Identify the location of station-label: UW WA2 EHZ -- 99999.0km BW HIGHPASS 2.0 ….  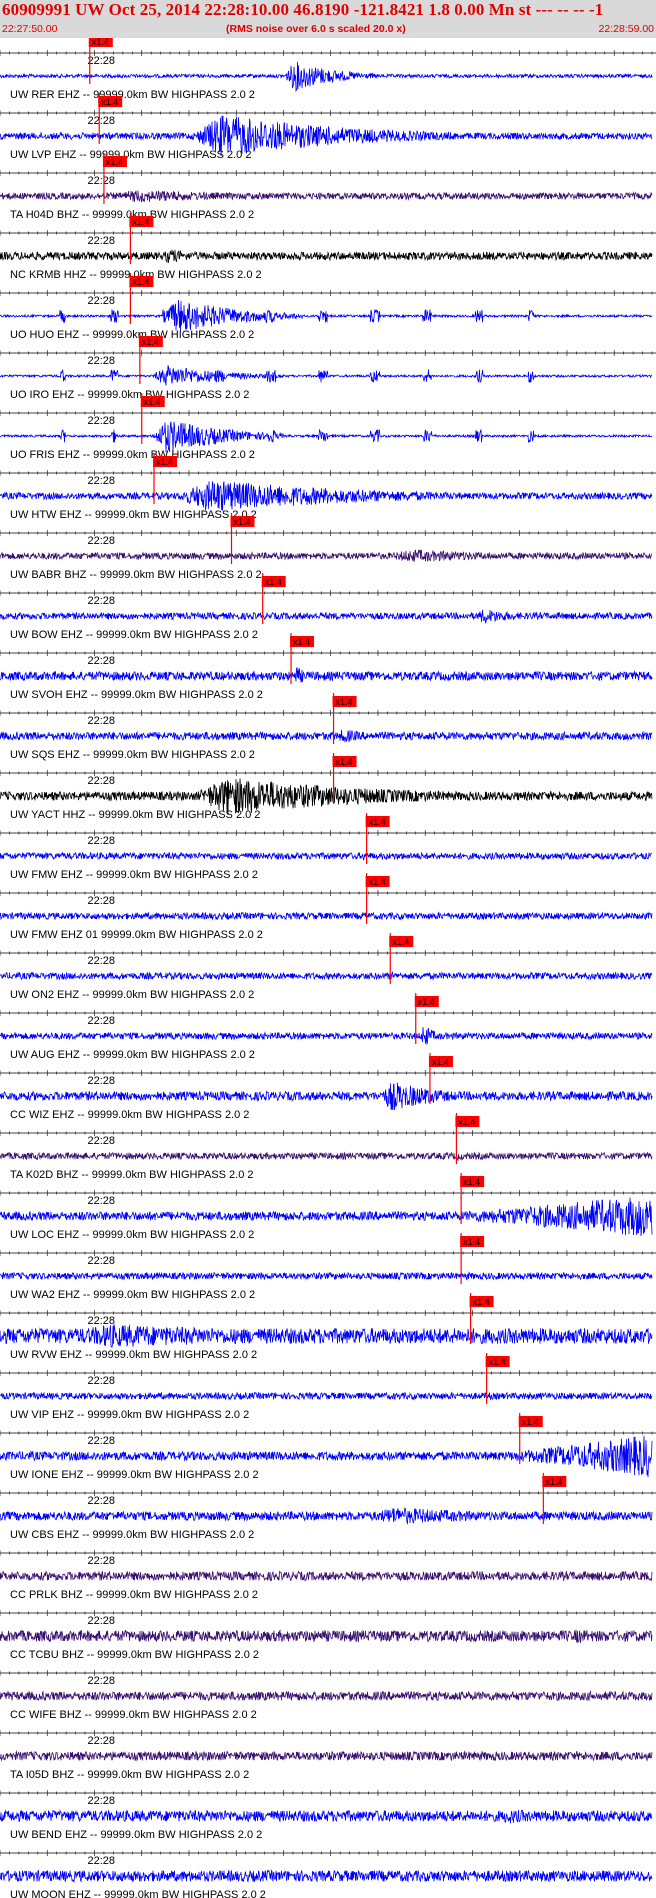
(132, 1295).